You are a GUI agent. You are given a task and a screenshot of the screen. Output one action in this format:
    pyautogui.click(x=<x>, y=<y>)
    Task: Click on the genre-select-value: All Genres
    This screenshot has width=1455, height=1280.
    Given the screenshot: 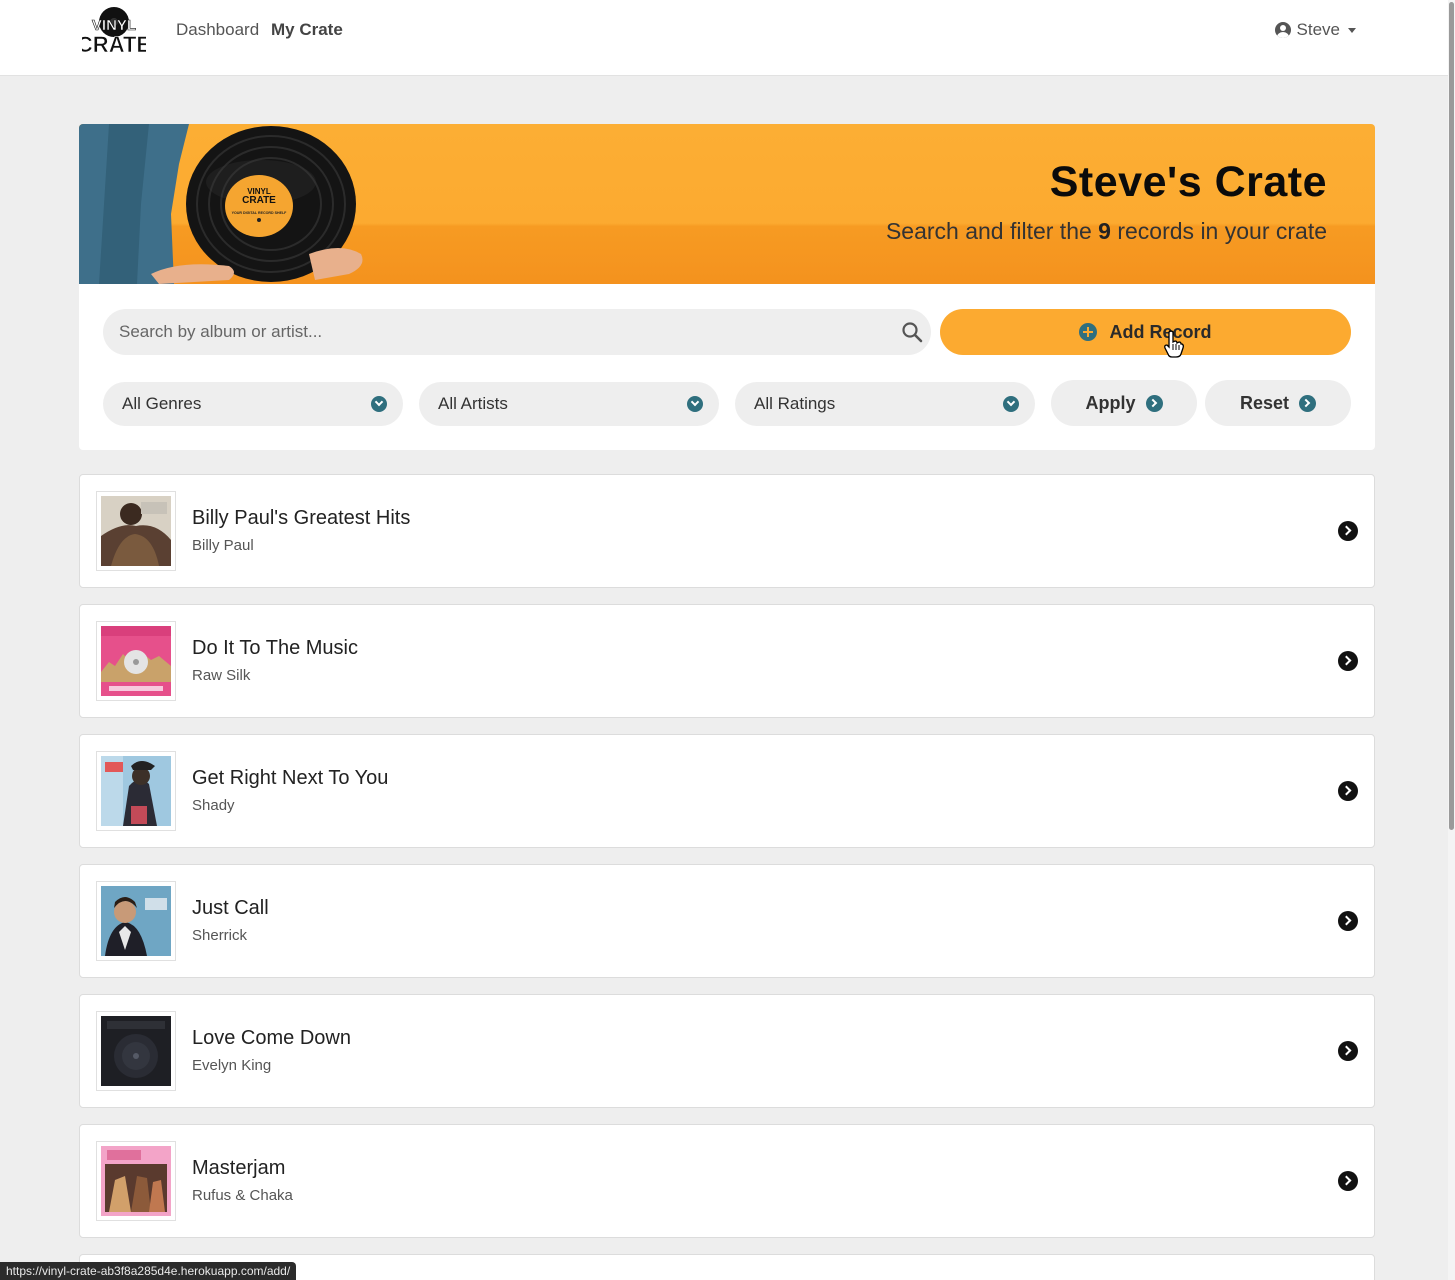 What is the action you would take?
    pyautogui.click(x=162, y=403)
    